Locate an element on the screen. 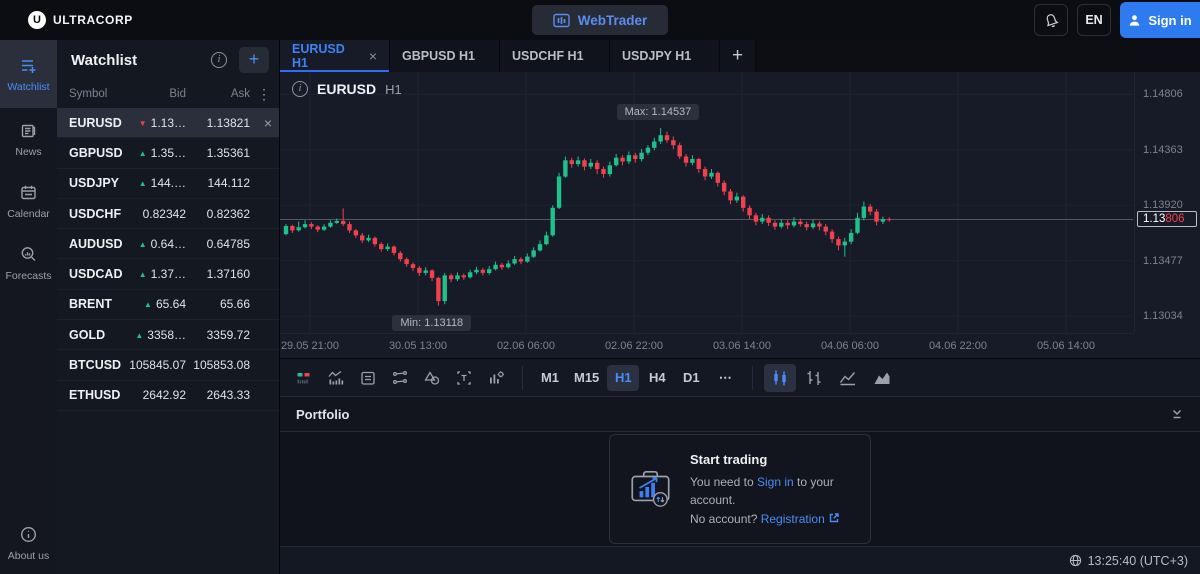 Image resolution: width=1200 pixels, height=574 pixels. watchlist-row-btcusd: BTCUSD 105845.07 105853.08 is located at coordinates (168, 365).